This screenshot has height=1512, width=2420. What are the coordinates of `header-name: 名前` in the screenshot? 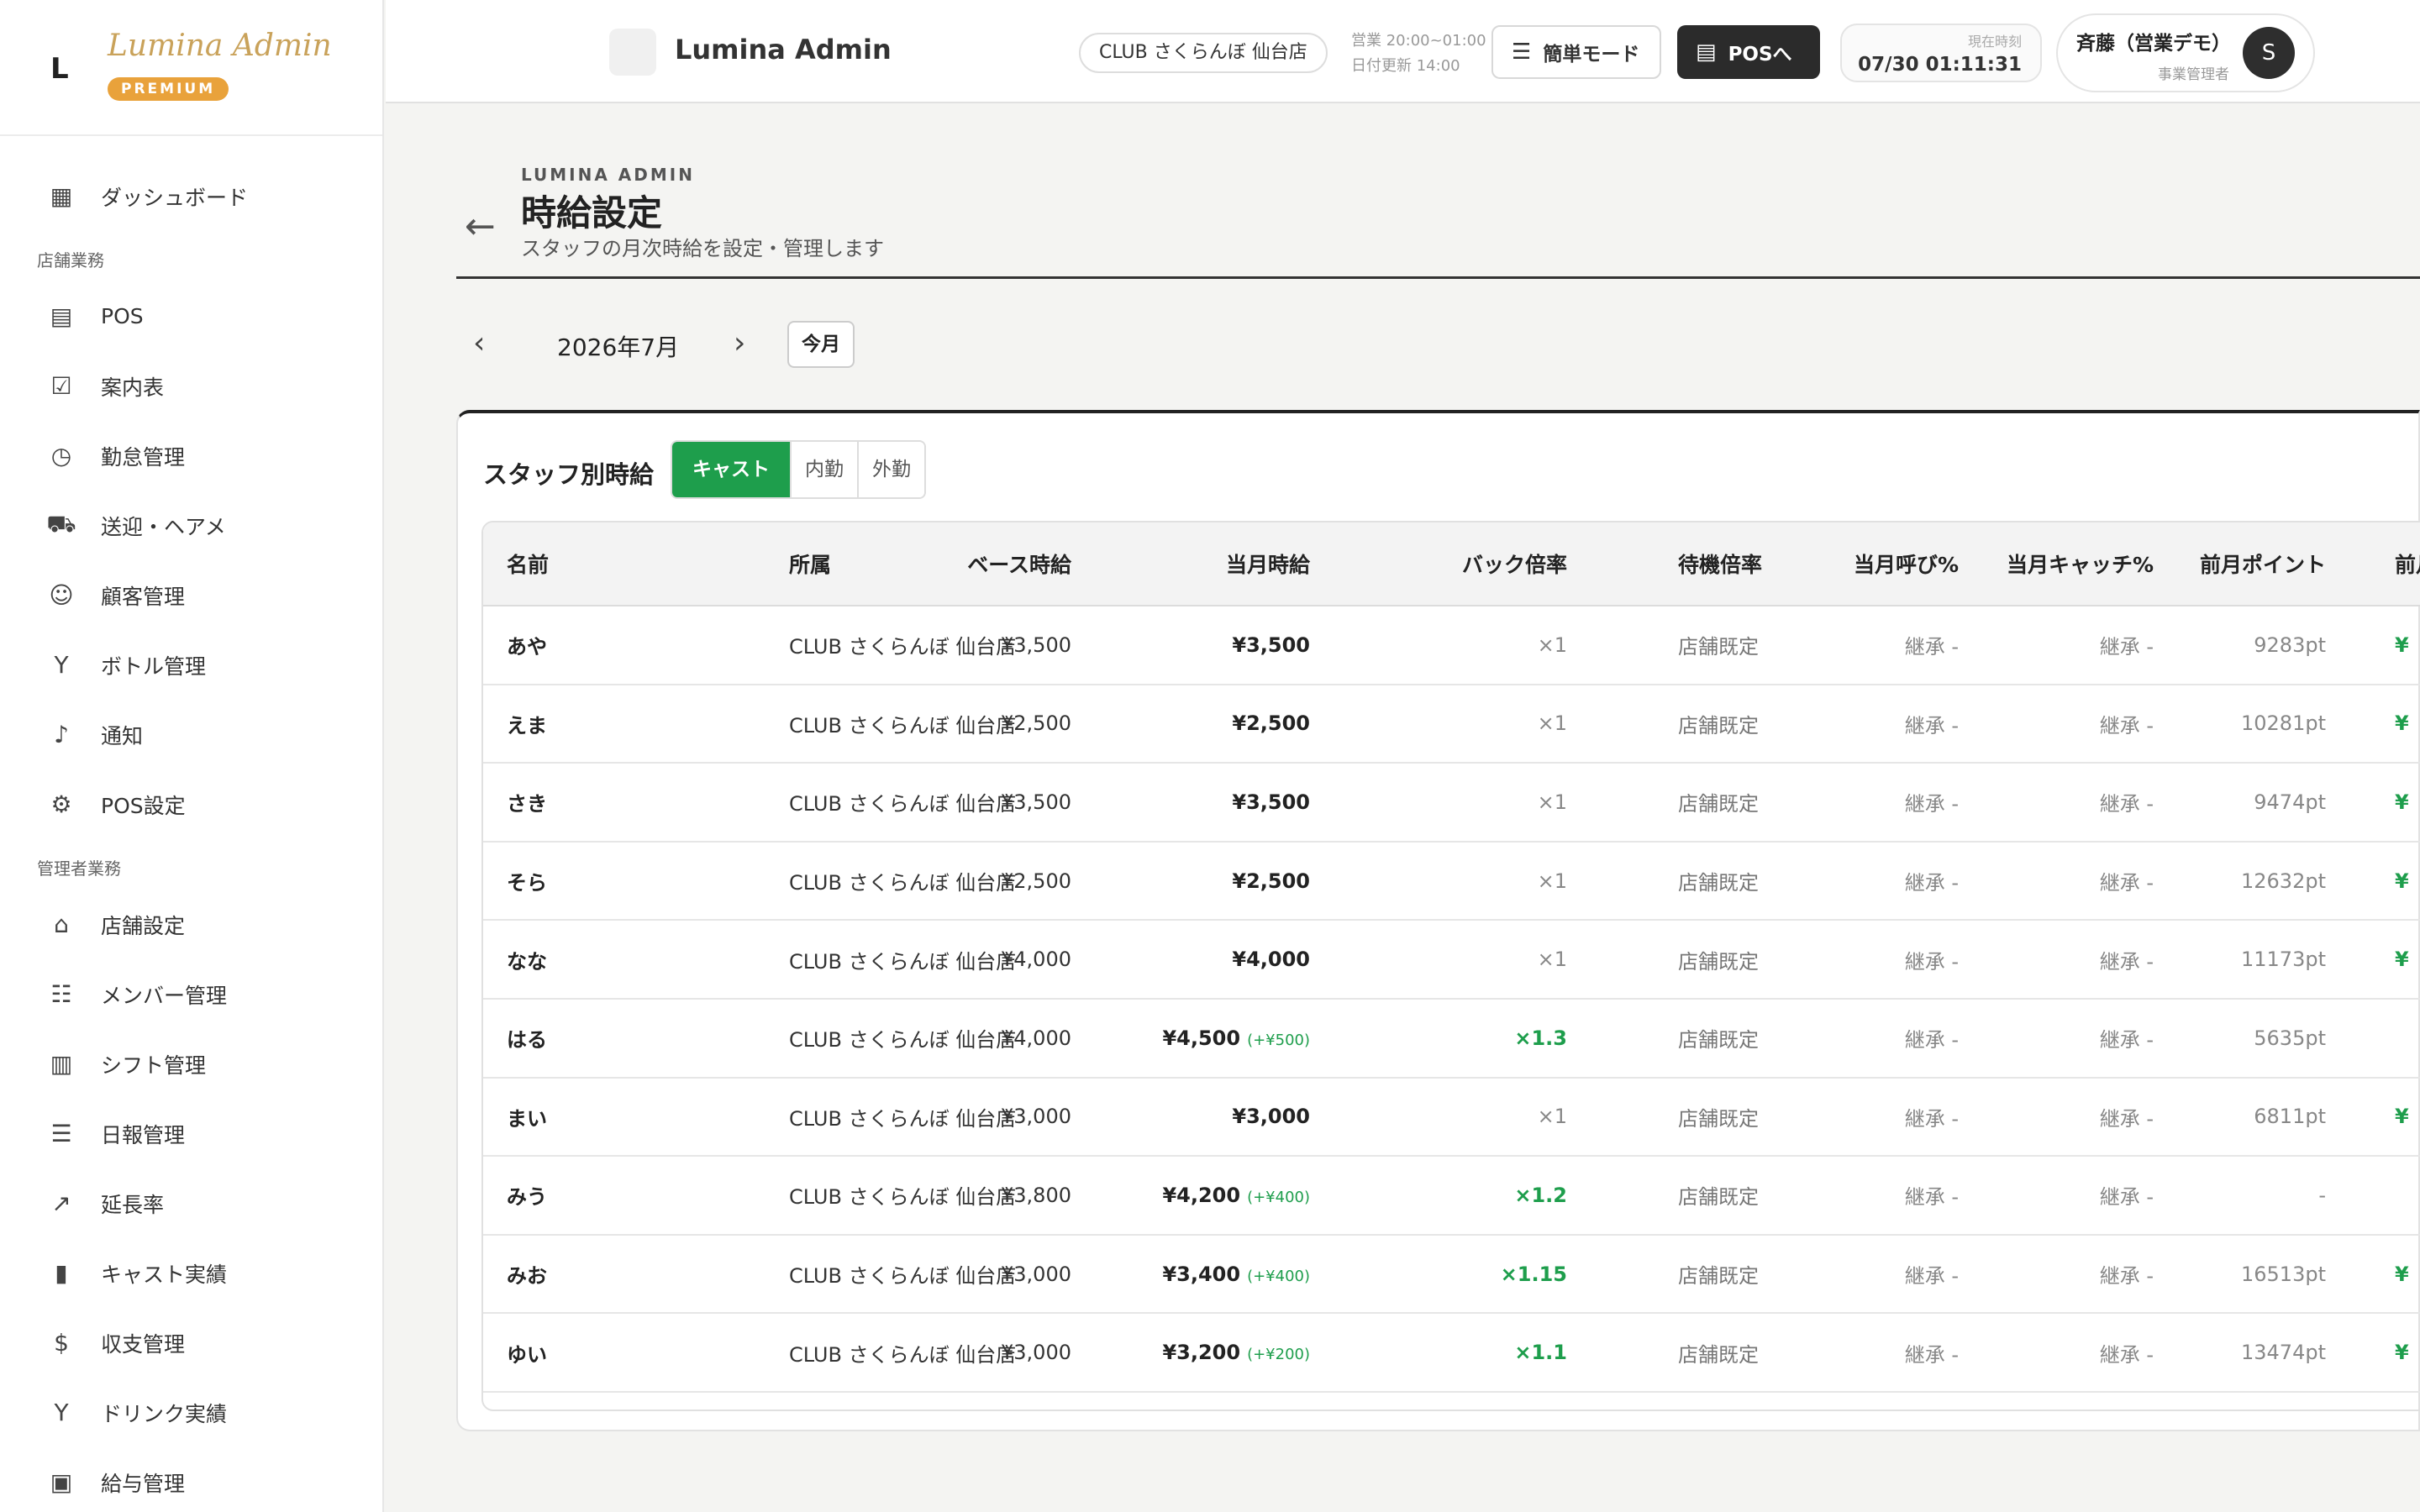 It's located at (528, 563).